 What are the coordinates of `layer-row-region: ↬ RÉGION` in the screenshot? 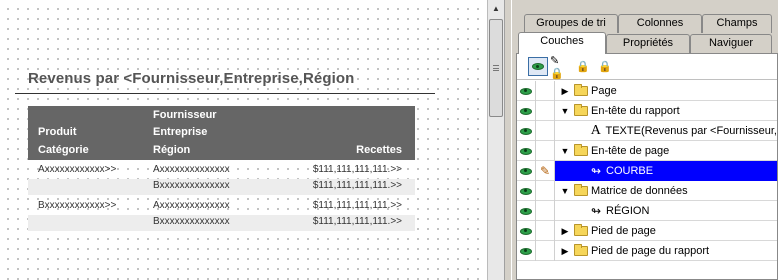 It's located at (647, 211).